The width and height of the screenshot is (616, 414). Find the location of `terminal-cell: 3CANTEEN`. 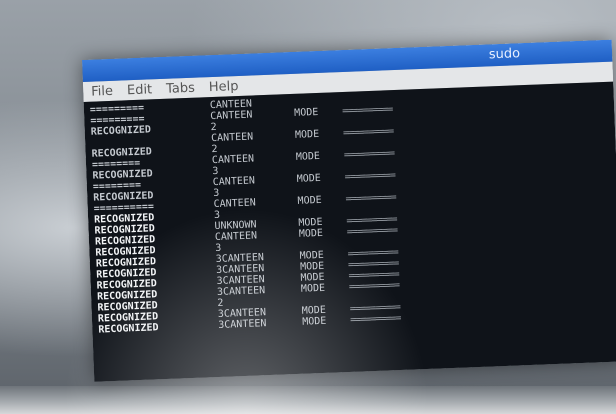

terminal-cell: 3CANTEEN is located at coordinates (242, 324).